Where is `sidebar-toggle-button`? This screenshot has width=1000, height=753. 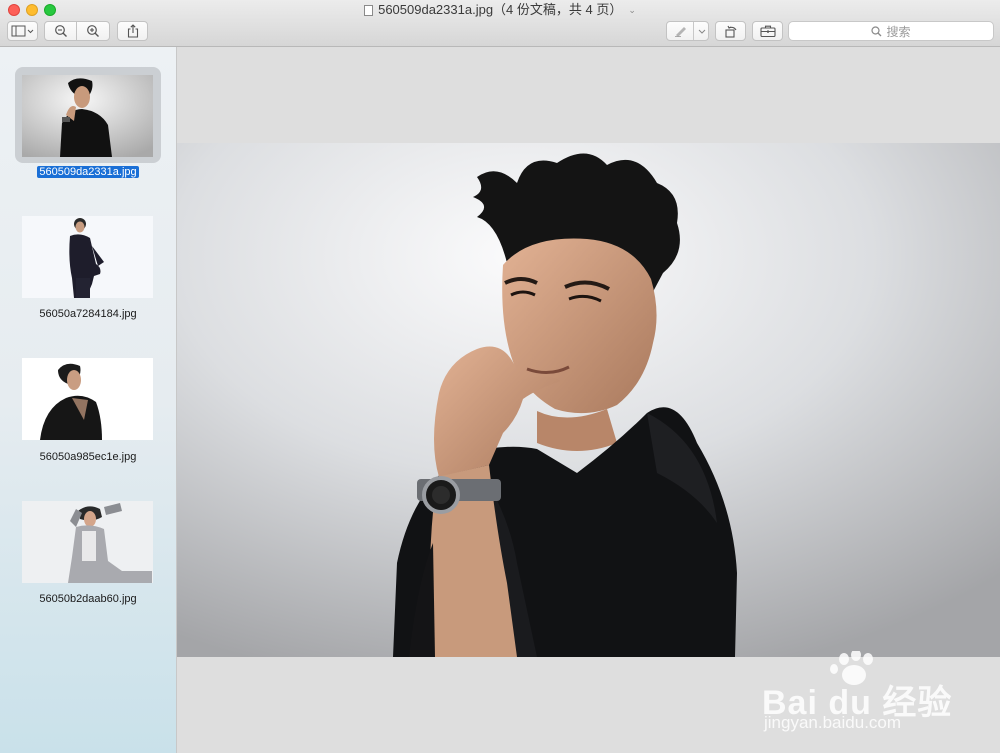 sidebar-toggle-button is located at coordinates (22, 31).